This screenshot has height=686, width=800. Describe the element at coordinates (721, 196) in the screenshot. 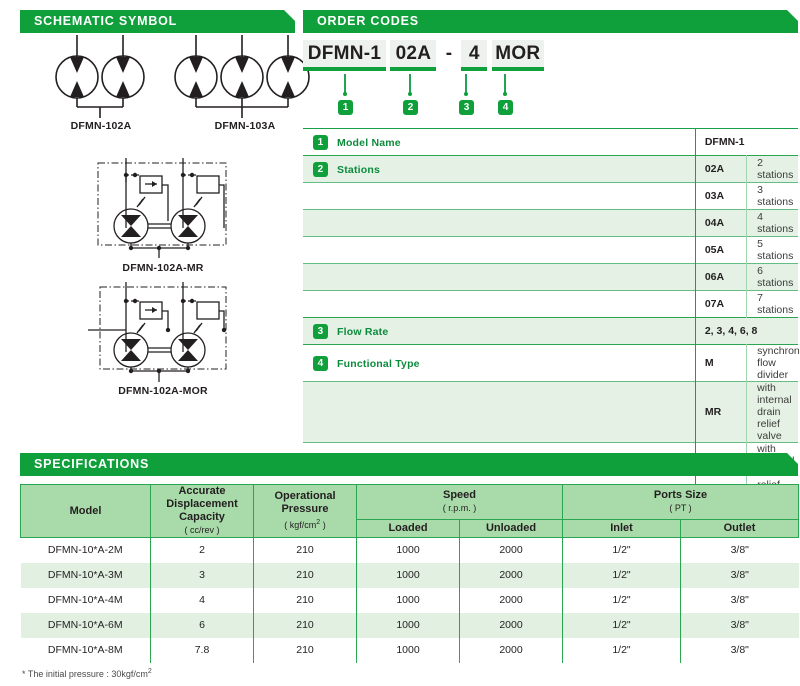

I see `order-row-code: 03A` at that location.